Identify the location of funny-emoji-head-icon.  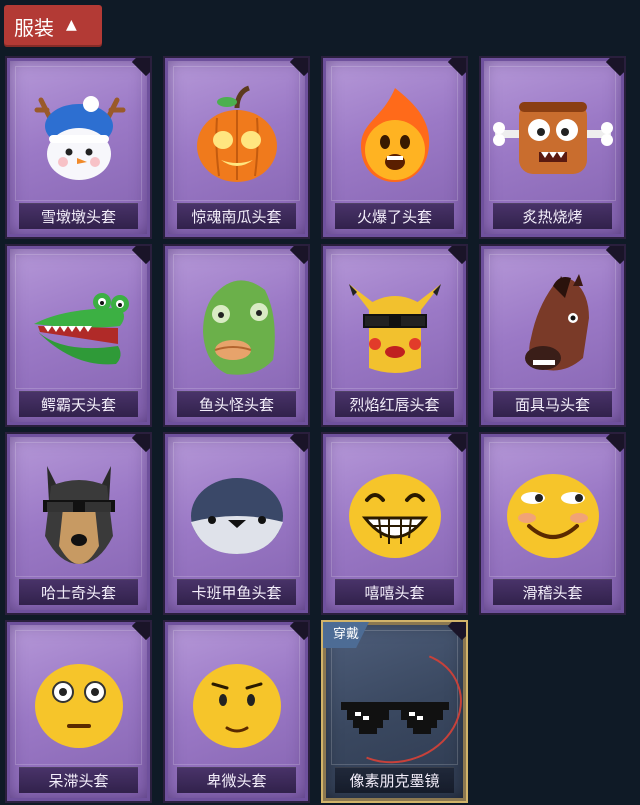
(552, 516).